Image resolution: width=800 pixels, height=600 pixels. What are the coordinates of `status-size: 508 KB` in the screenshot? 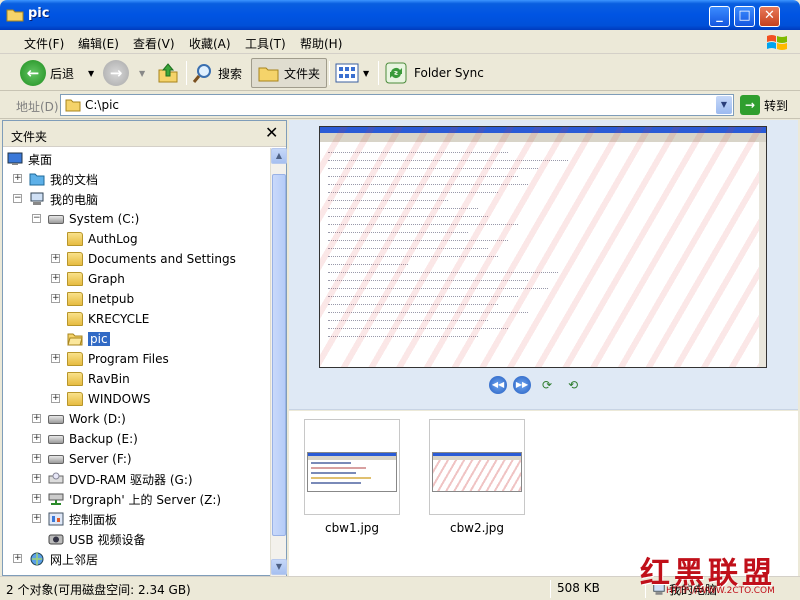 It's located at (578, 588).